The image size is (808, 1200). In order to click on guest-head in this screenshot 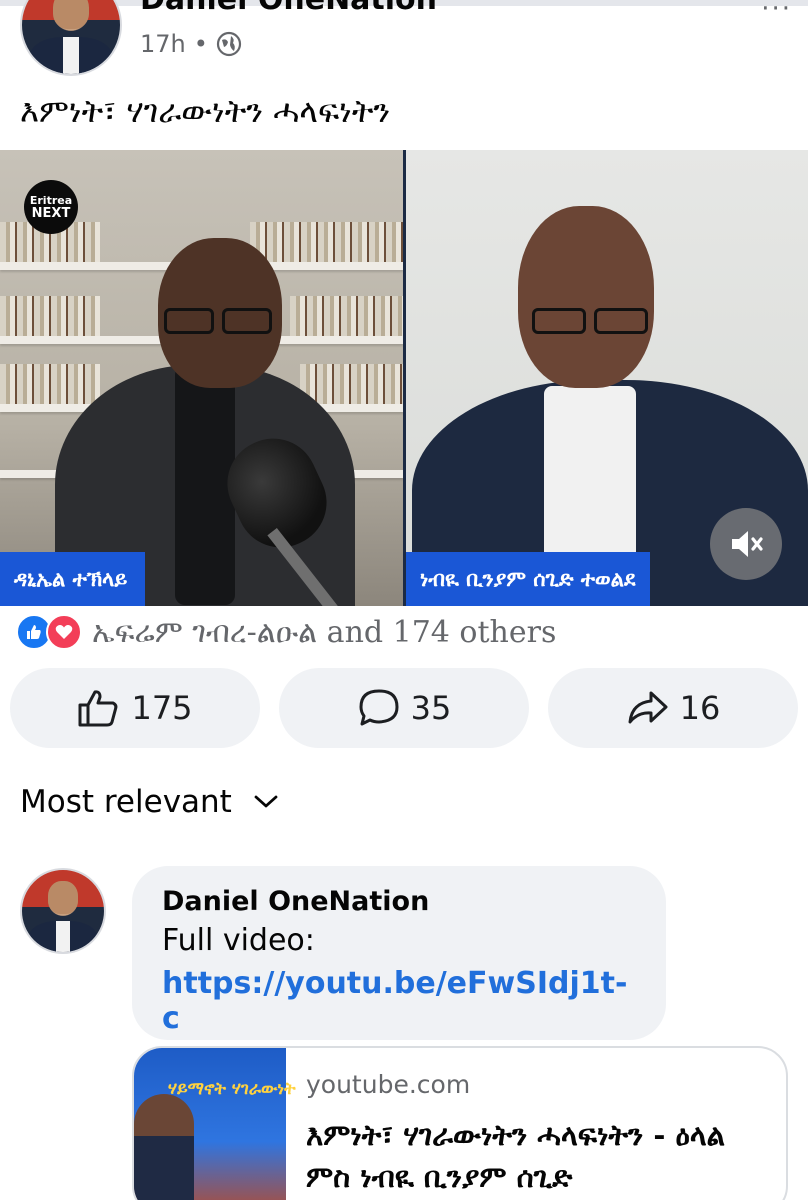, I will do `click(586, 297)`.